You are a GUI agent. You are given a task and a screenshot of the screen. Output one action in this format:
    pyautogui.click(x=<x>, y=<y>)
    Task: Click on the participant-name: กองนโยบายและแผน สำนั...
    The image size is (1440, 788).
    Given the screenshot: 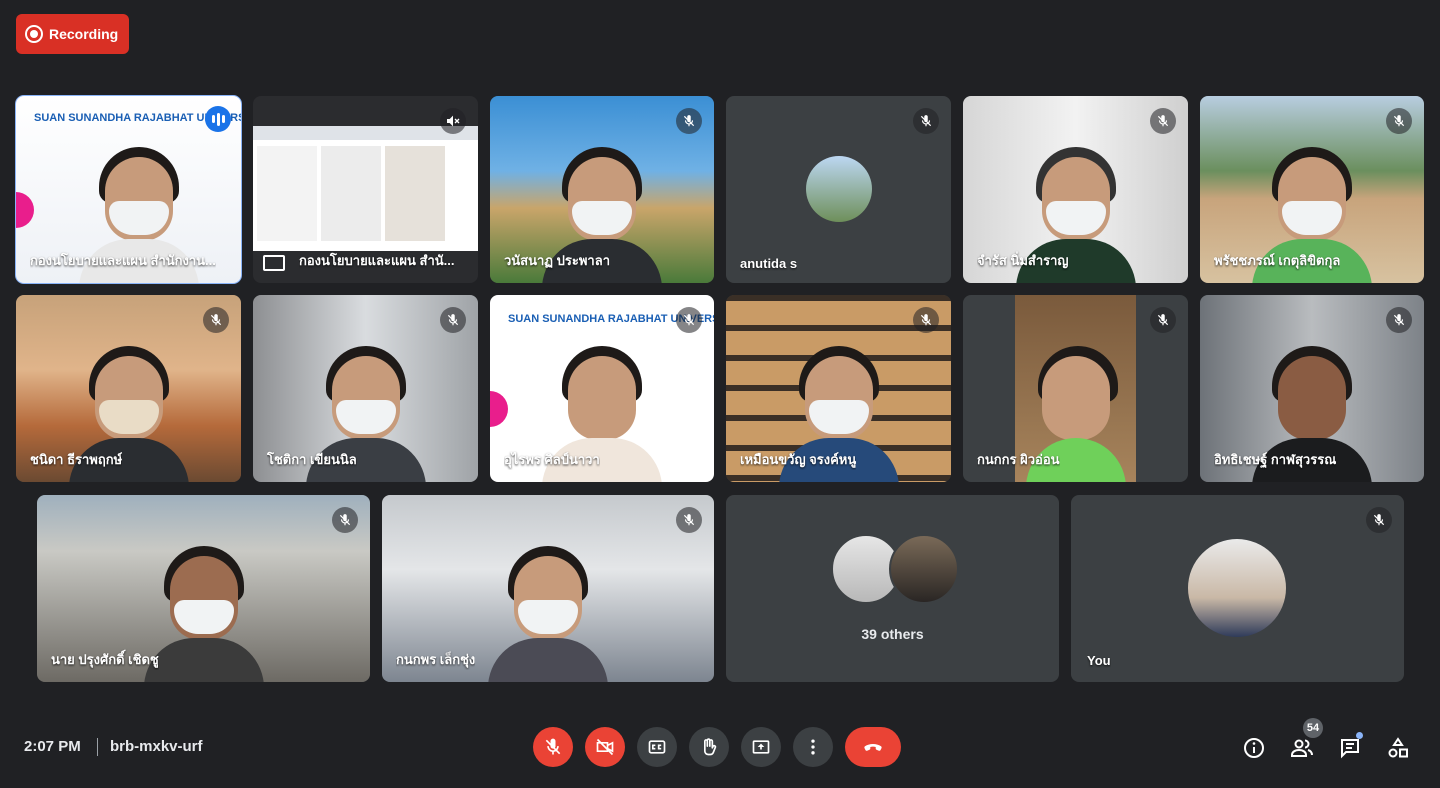 What is the action you would take?
    pyautogui.click(x=377, y=260)
    